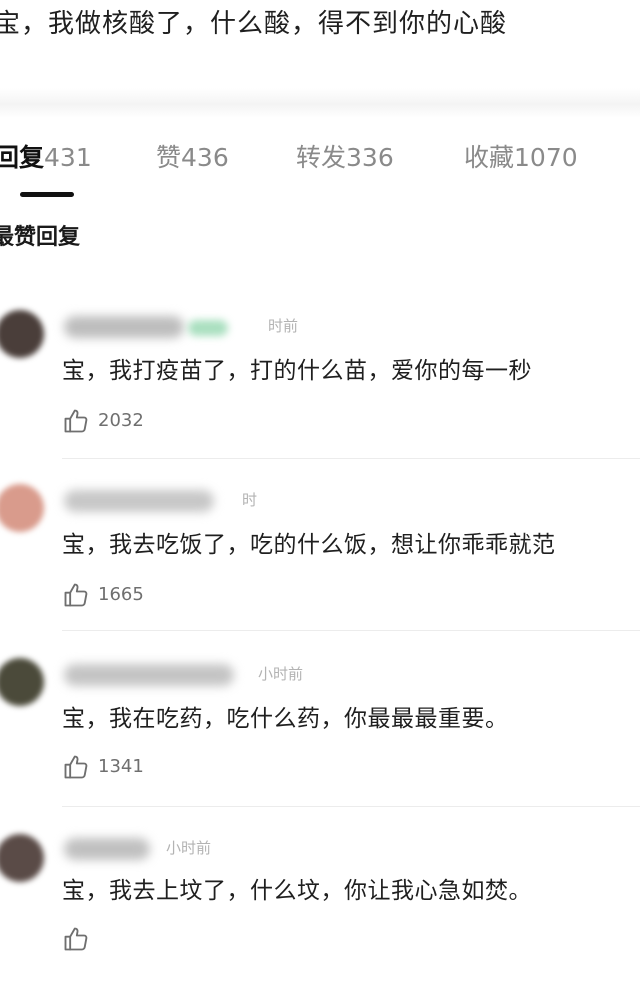  What do you see at coordinates (68, 157) in the screenshot?
I see `tab-replies-count: 431` at bounding box center [68, 157].